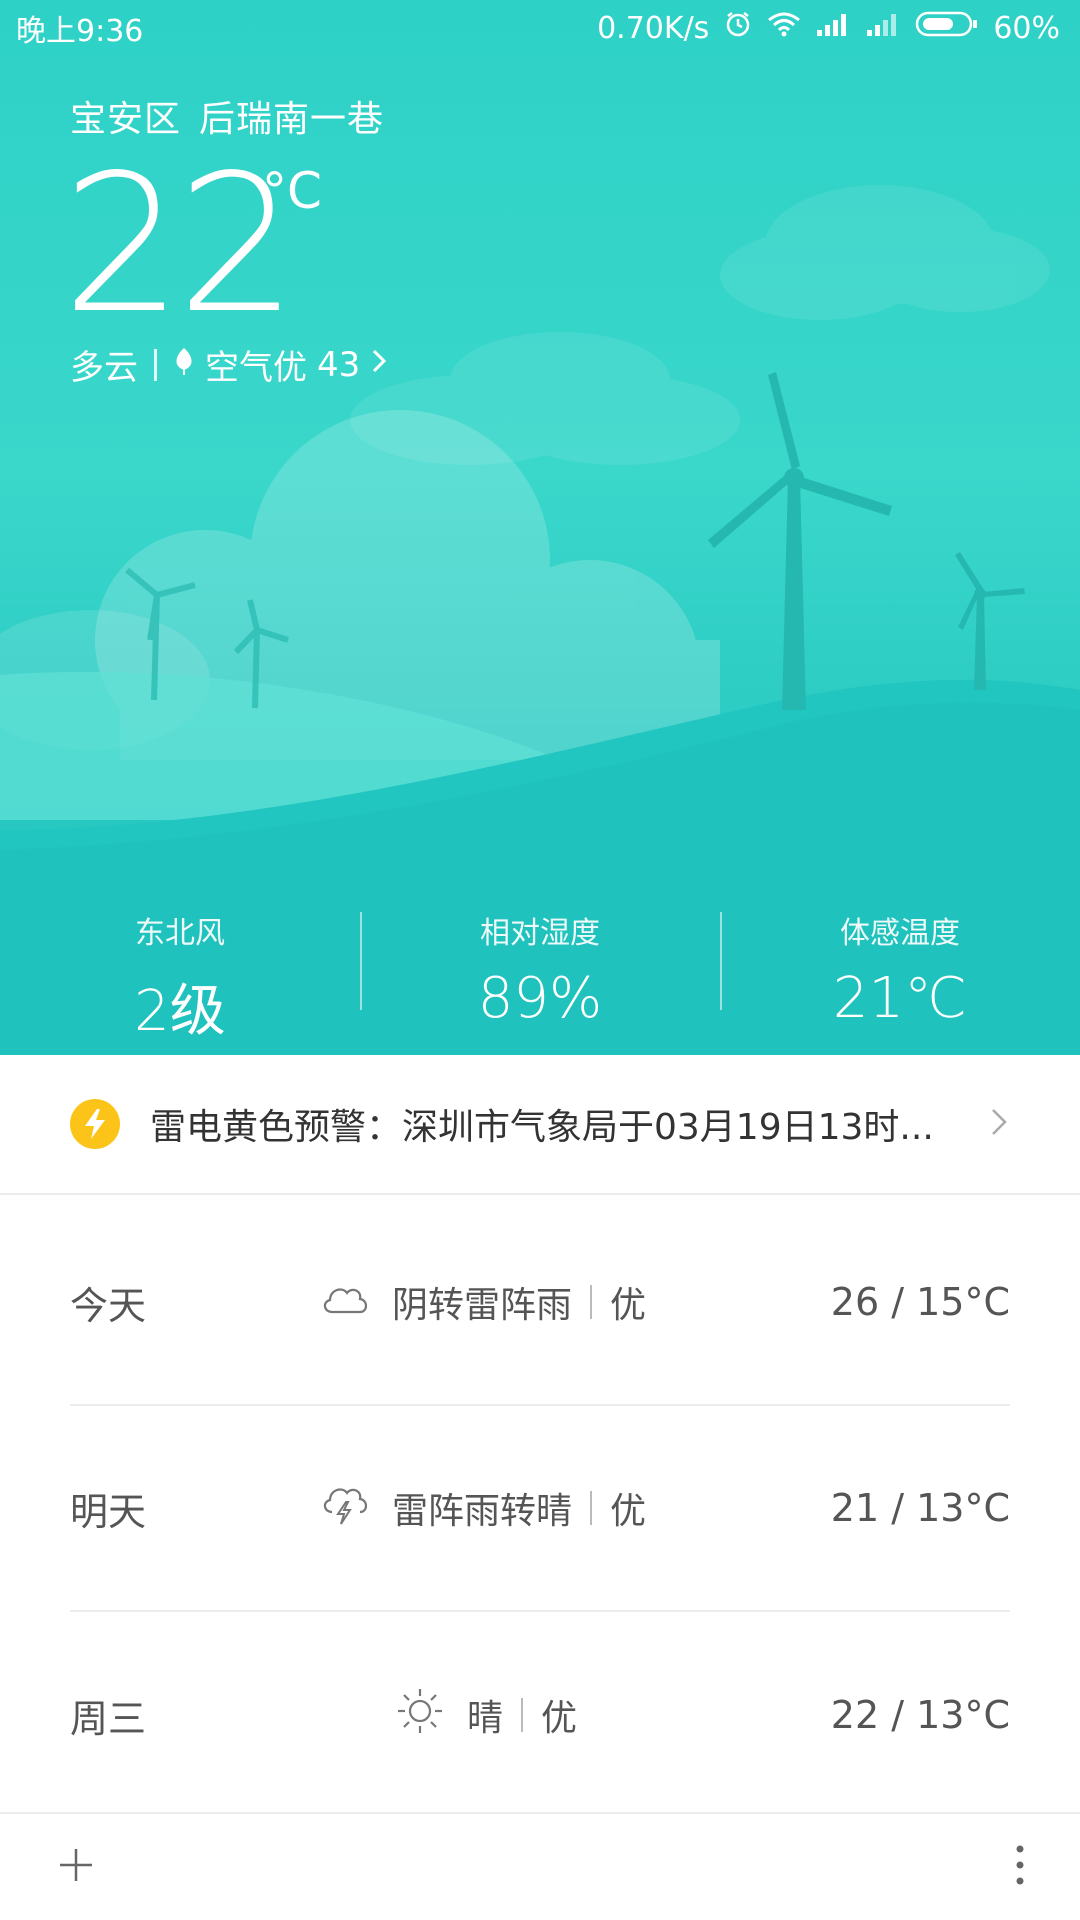  Describe the element at coordinates (920, 1302) in the screenshot. I see `temp-range: 26 / 15°C` at that location.